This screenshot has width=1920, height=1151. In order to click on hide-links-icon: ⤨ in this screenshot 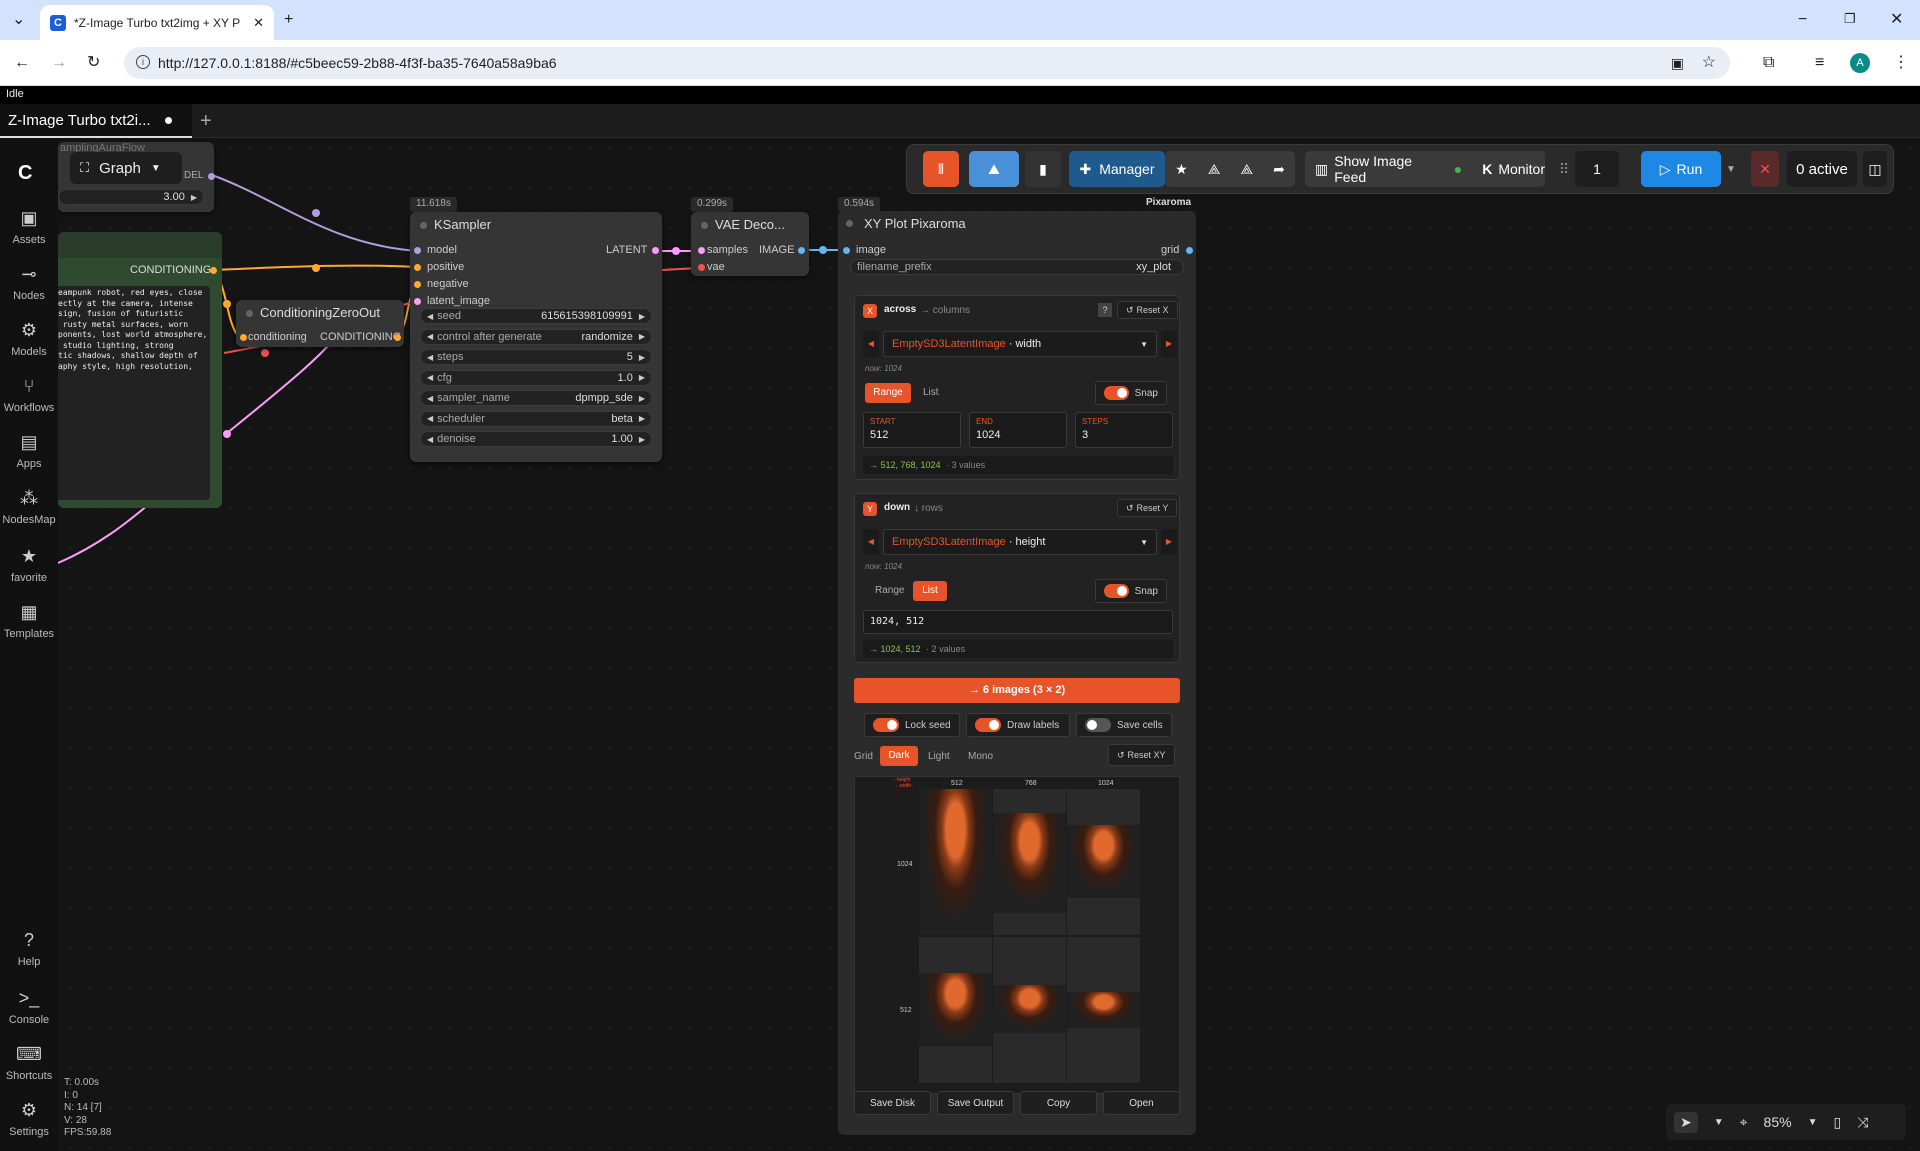, I will do `click(1862, 1122)`.